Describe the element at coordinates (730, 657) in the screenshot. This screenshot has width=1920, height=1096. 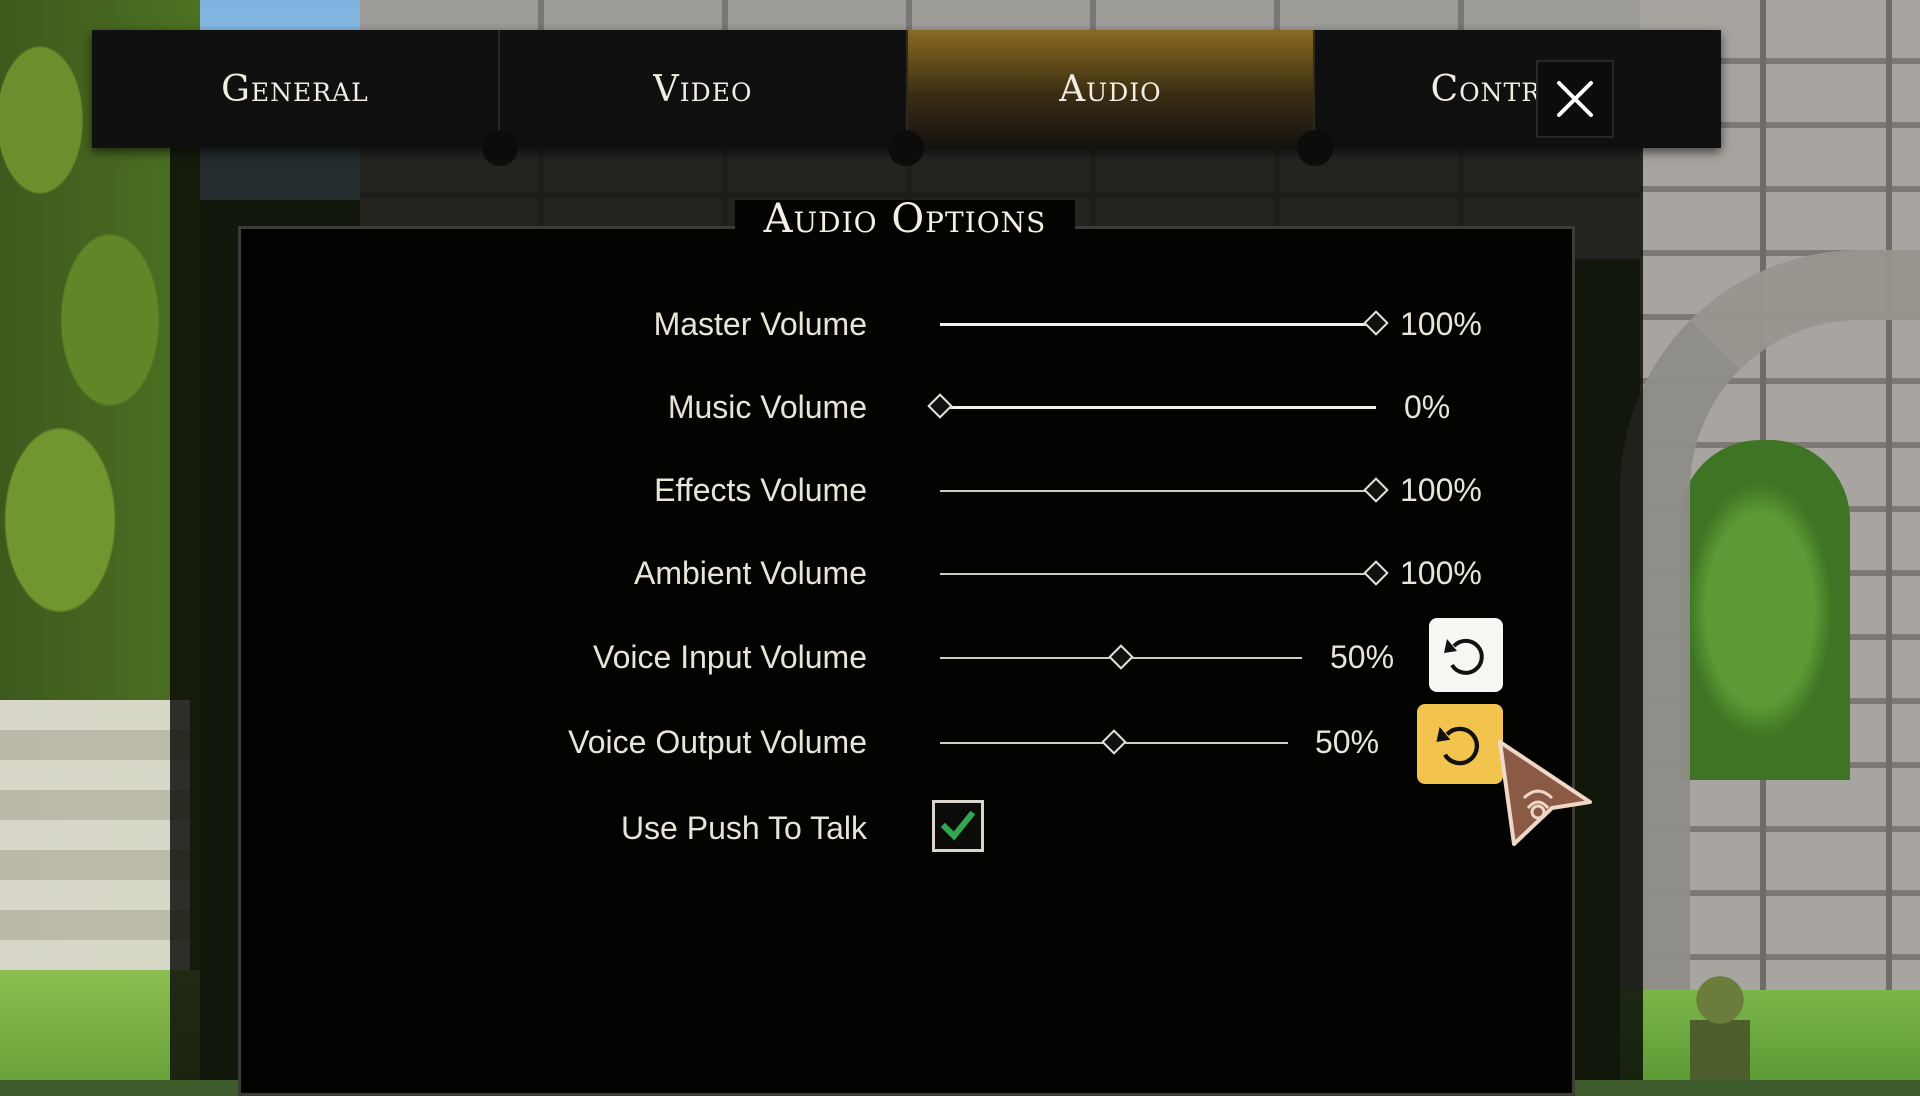
I see `setting-label: Voice Input Volume` at that location.